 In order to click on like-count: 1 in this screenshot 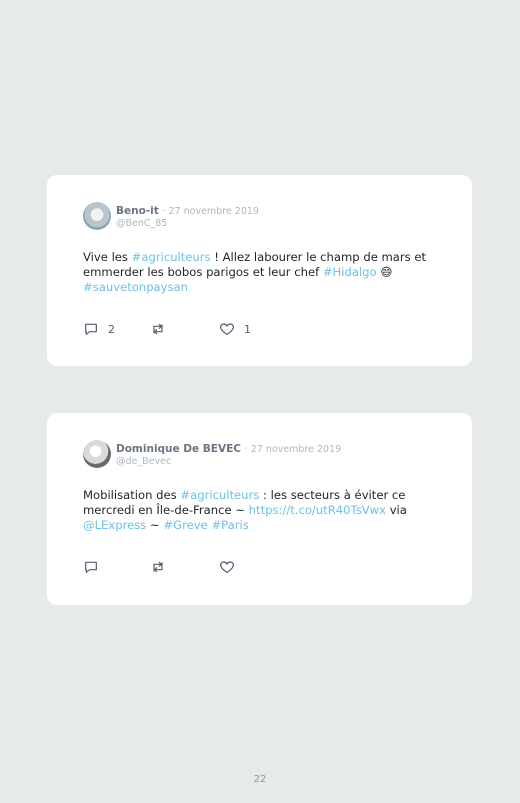, I will do `click(247, 329)`.